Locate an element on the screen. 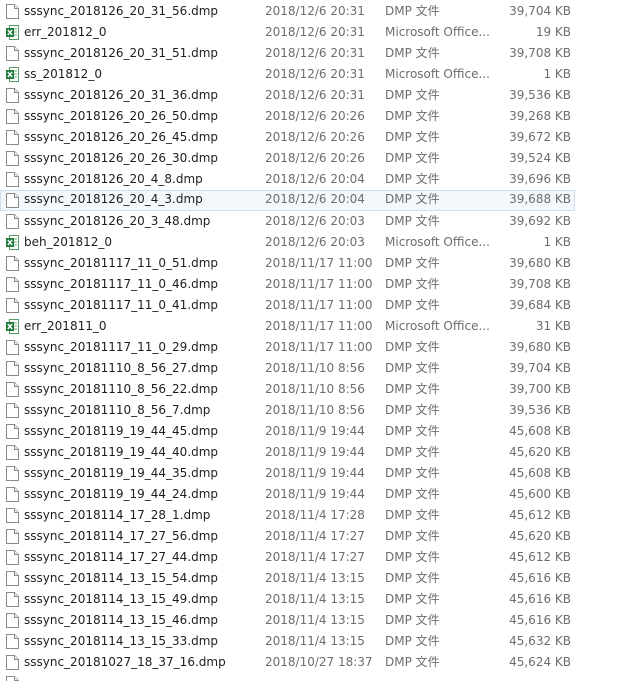 Image resolution: width=622 pixels, height=681 pixels. file-size: 39,672 KB is located at coordinates (540, 137).